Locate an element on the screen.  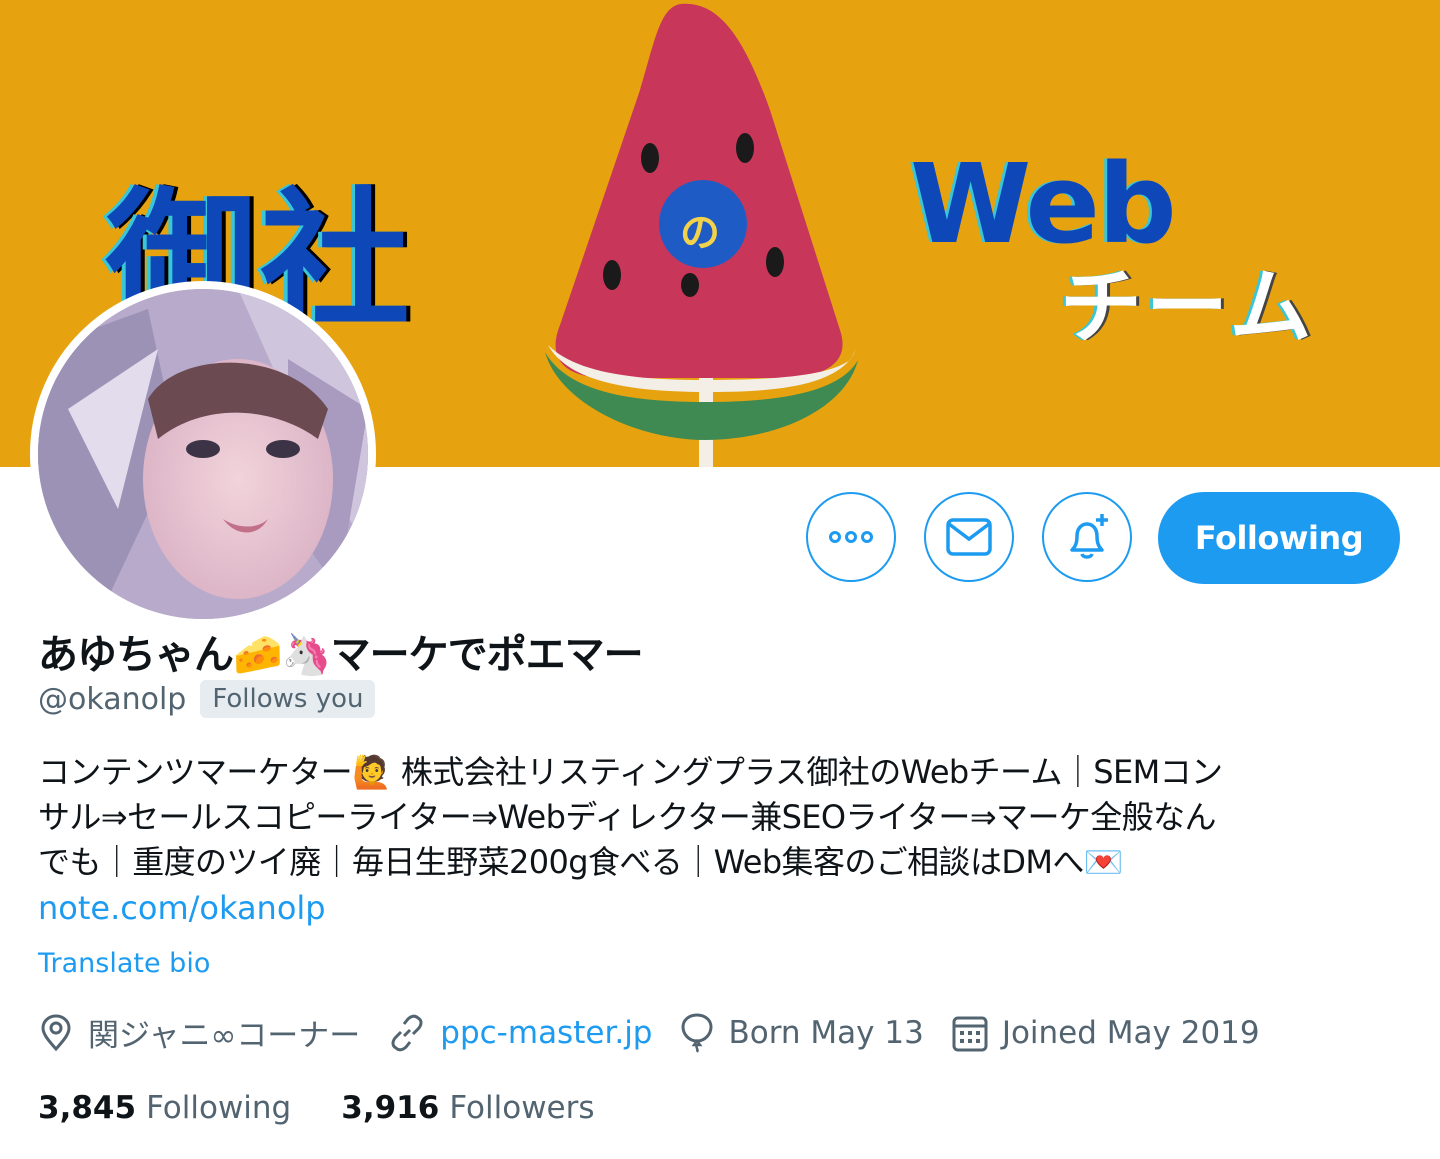
following-count: 3,845 is located at coordinates (87, 1108).